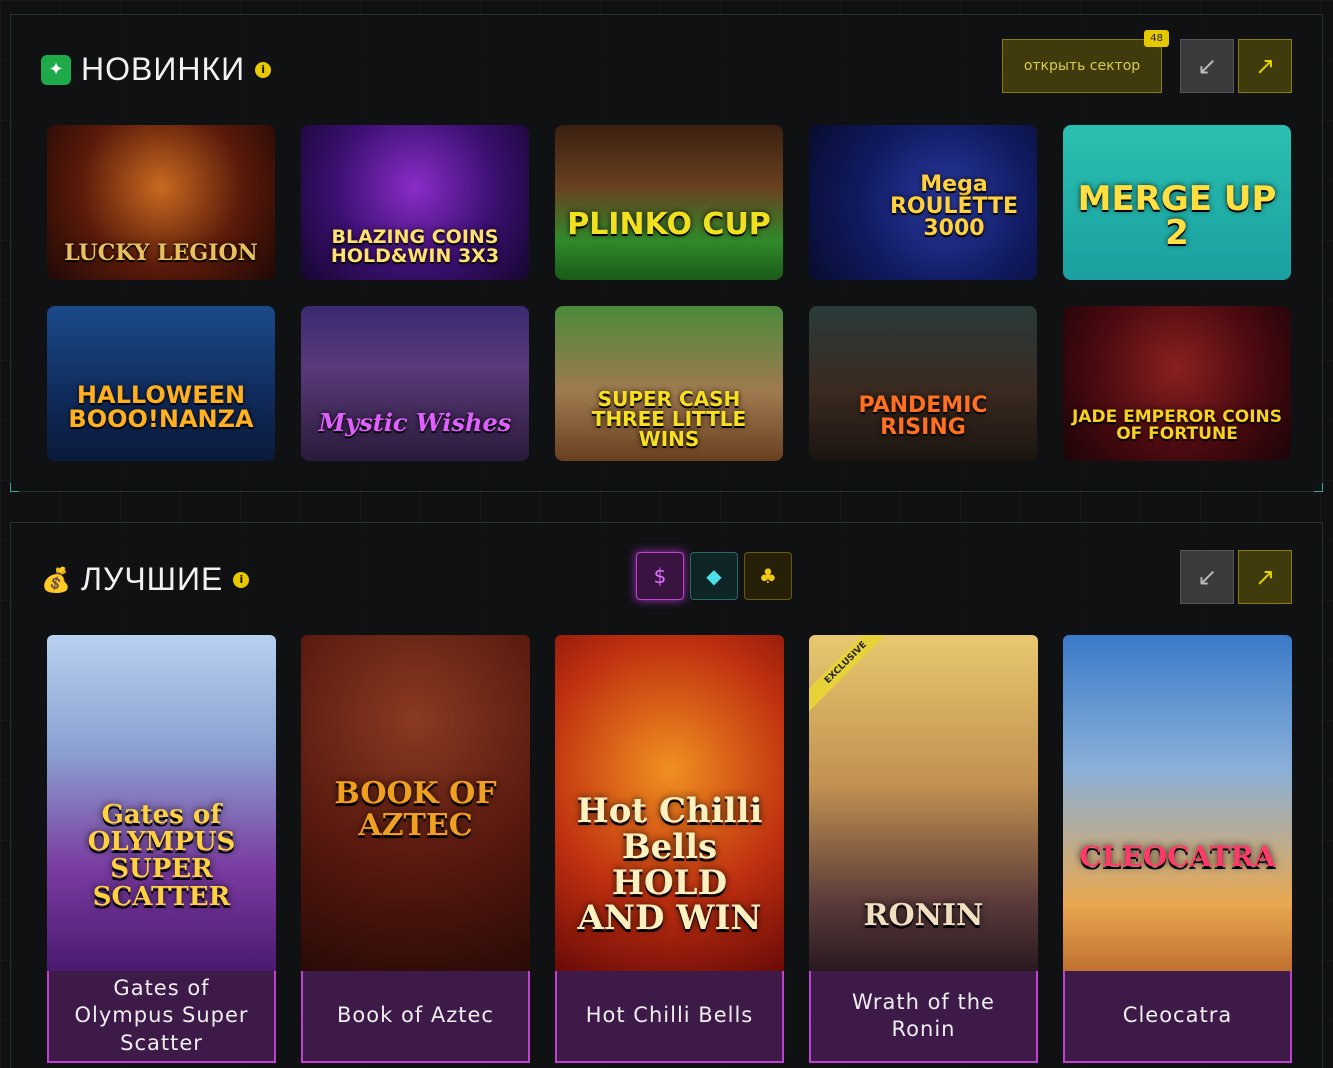  Describe the element at coordinates (1177, 856) in the screenshot. I see `game-art-title: CLEOCATRA` at that location.